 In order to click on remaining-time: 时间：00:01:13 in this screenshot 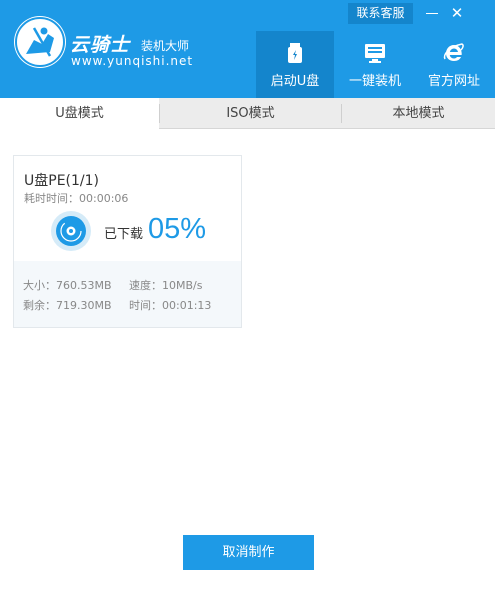, I will do `click(170, 305)`.